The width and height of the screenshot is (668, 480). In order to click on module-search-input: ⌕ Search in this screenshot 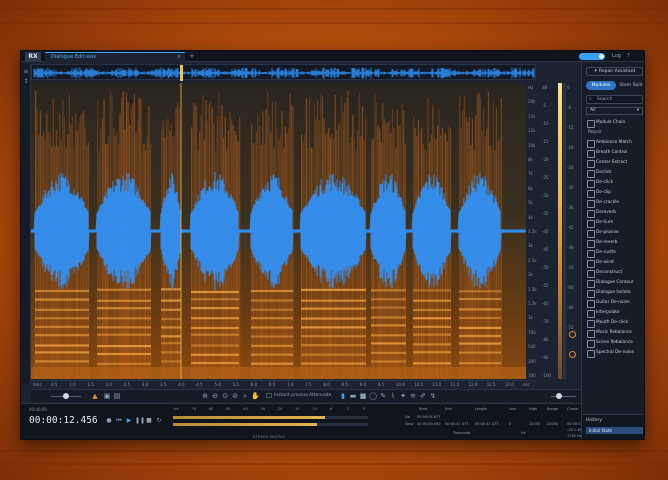, I will do `click(614, 99)`.